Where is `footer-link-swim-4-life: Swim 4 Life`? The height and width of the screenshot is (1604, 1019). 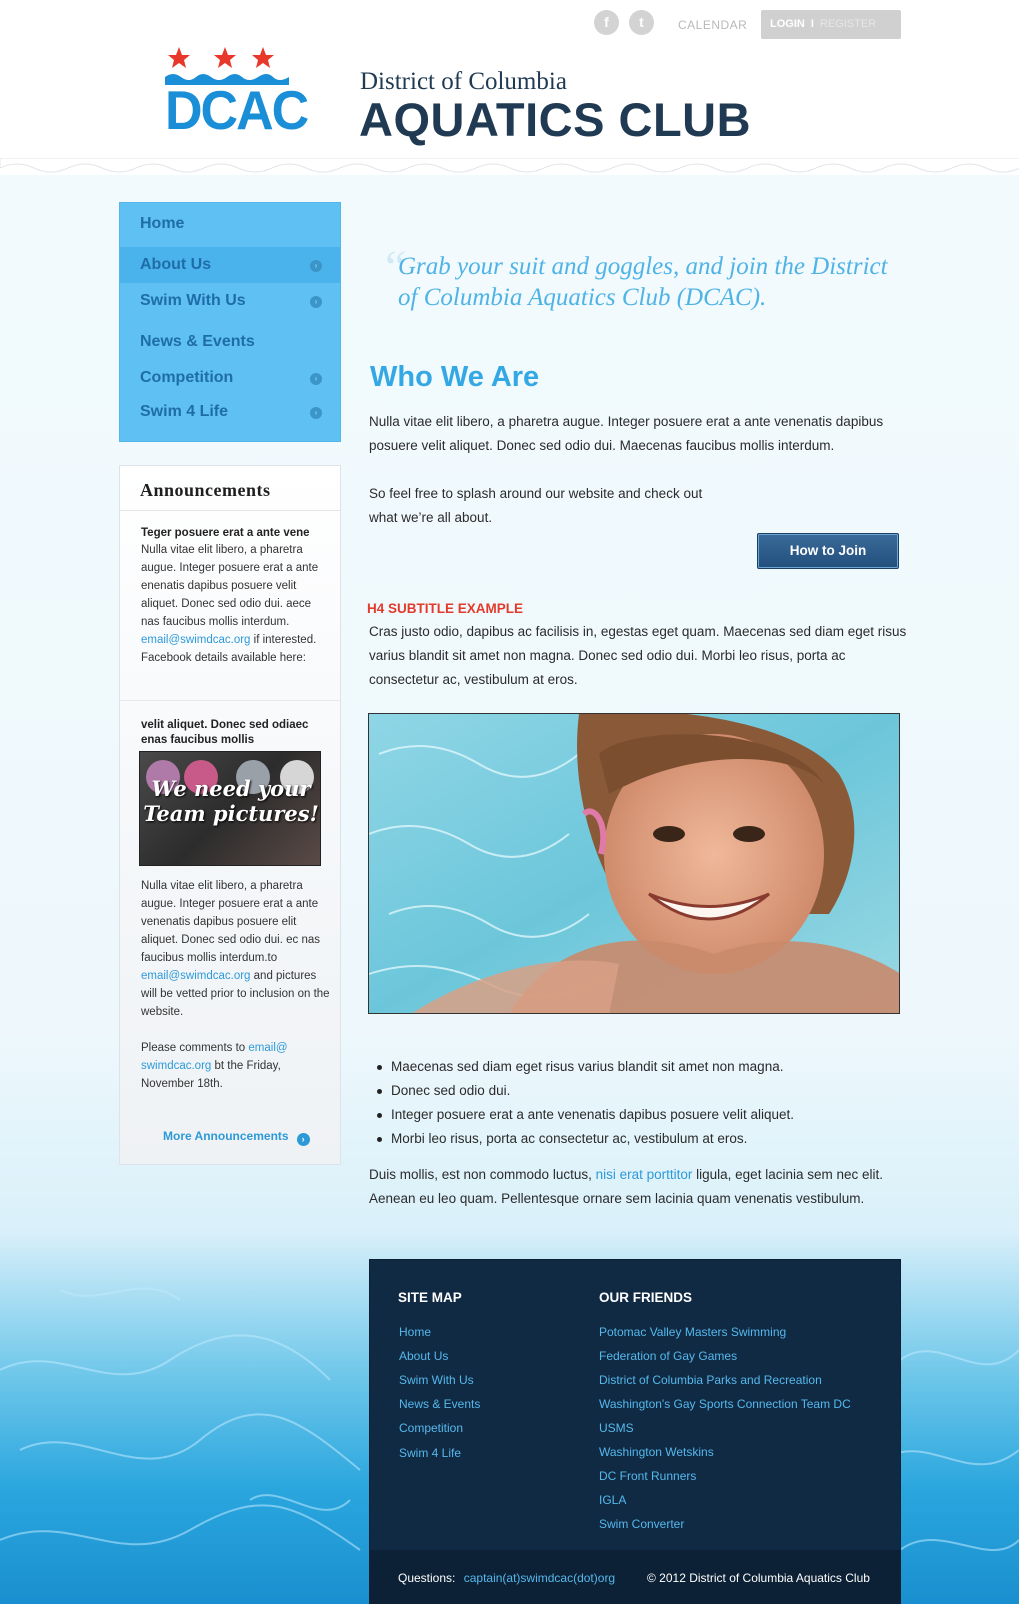 footer-link-swim-4-life: Swim 4 Life is located at coordinates (430, 1453).